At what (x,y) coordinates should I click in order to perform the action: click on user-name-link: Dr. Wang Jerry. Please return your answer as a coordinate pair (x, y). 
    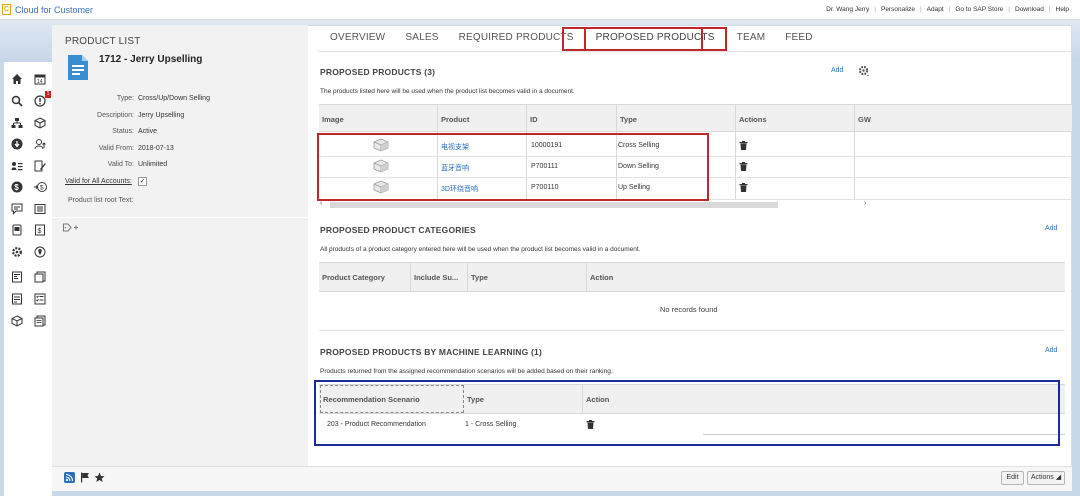
    Looking at the image, I should click on (847, 9).